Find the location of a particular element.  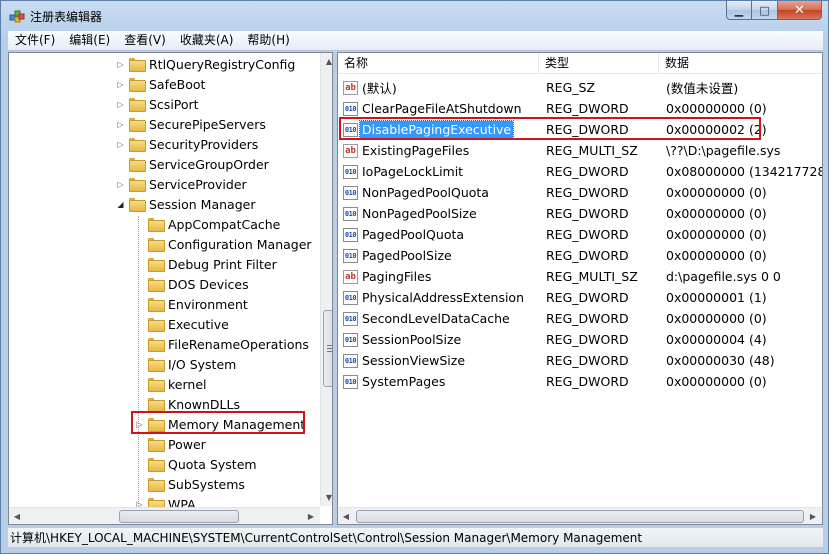

memory-management-highlight is located at coordinates (218, 422).